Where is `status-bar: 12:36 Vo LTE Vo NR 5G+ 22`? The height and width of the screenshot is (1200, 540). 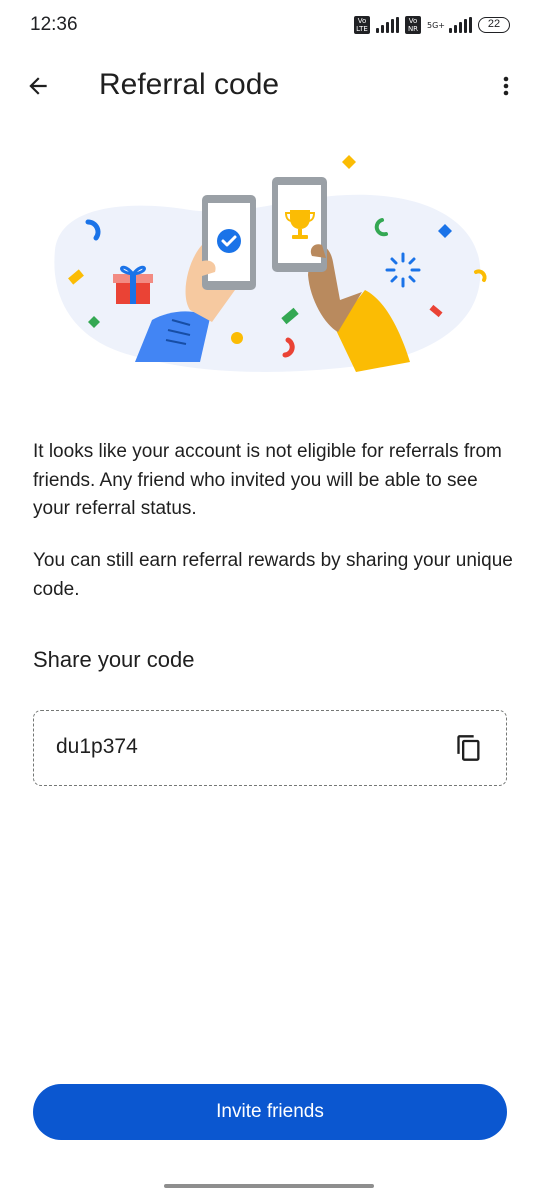 status-bar: 12:36 Vo LTE Vo NR 5G+ 22 is located at coordinates (270, 26).